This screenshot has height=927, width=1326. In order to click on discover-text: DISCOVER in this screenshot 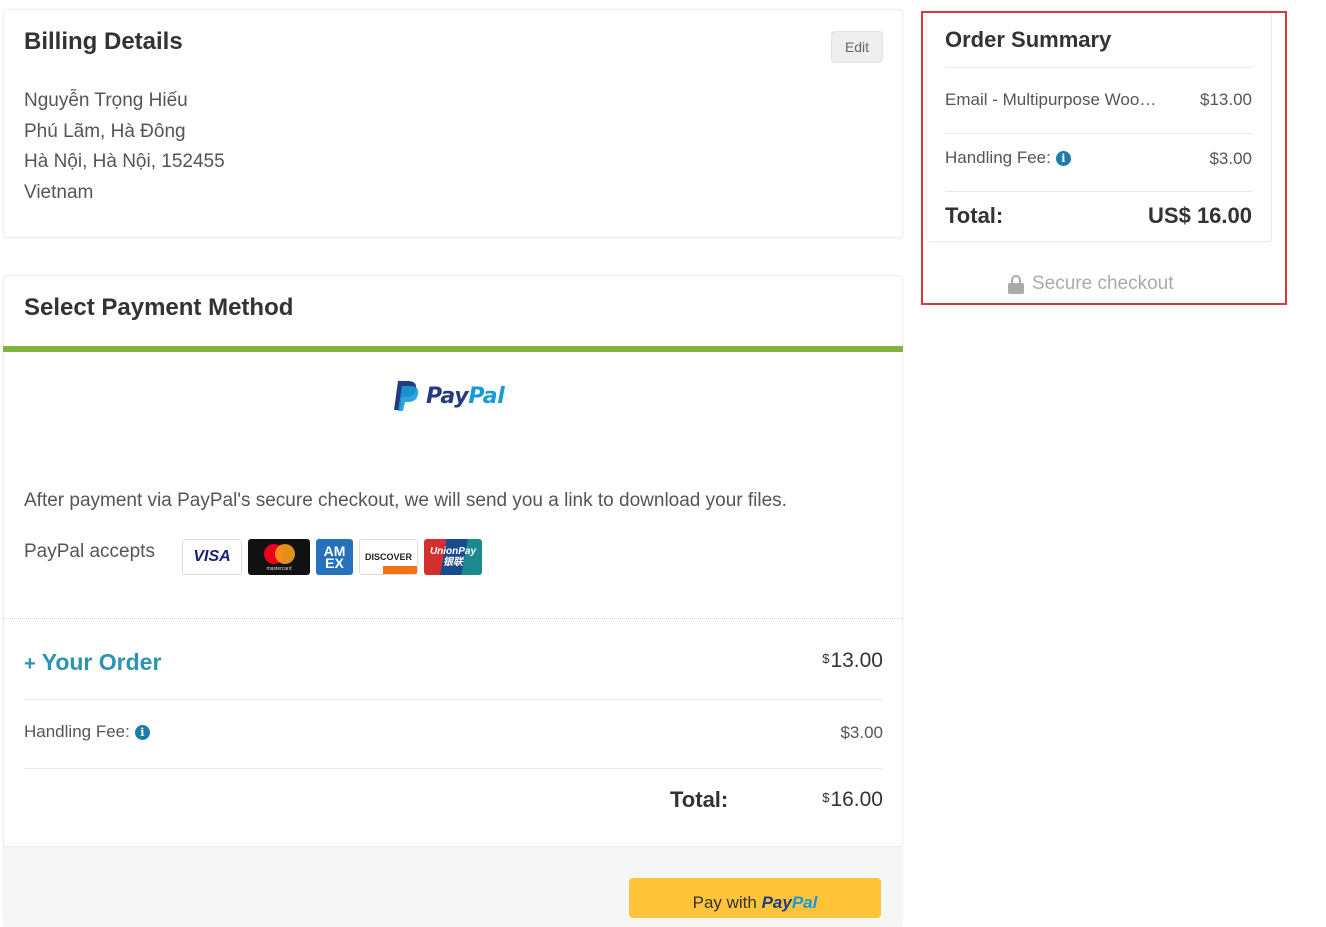, I will do `click(388, 557)`.